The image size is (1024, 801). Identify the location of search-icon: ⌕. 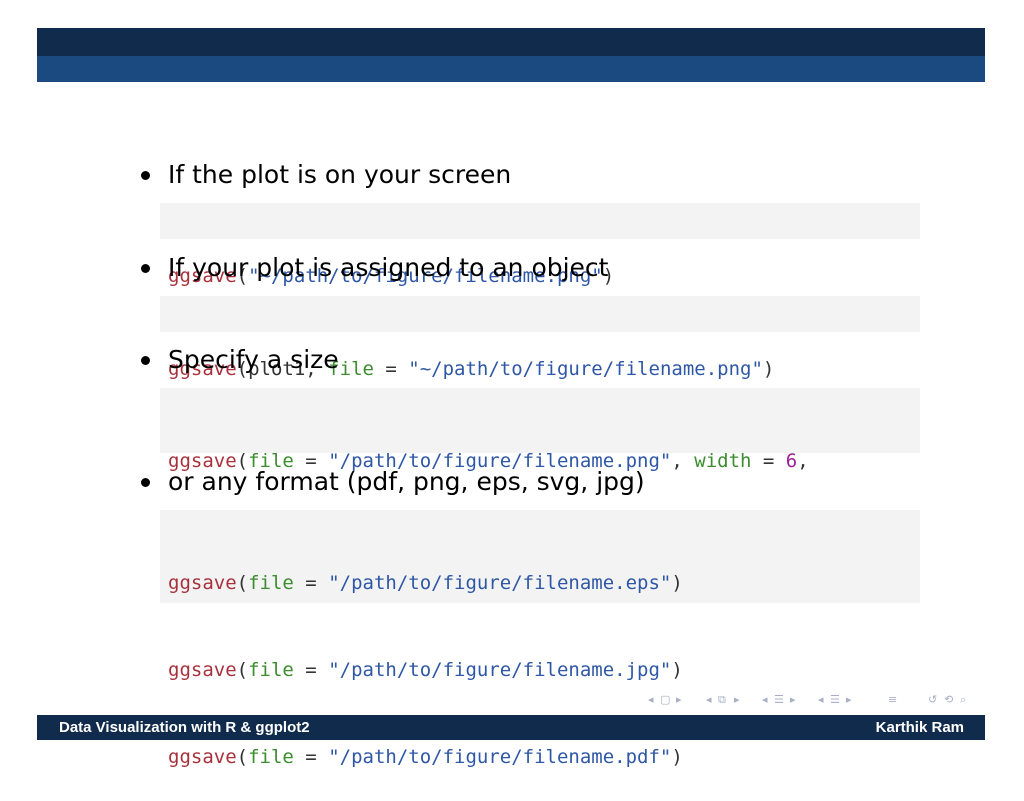
(963, 700).